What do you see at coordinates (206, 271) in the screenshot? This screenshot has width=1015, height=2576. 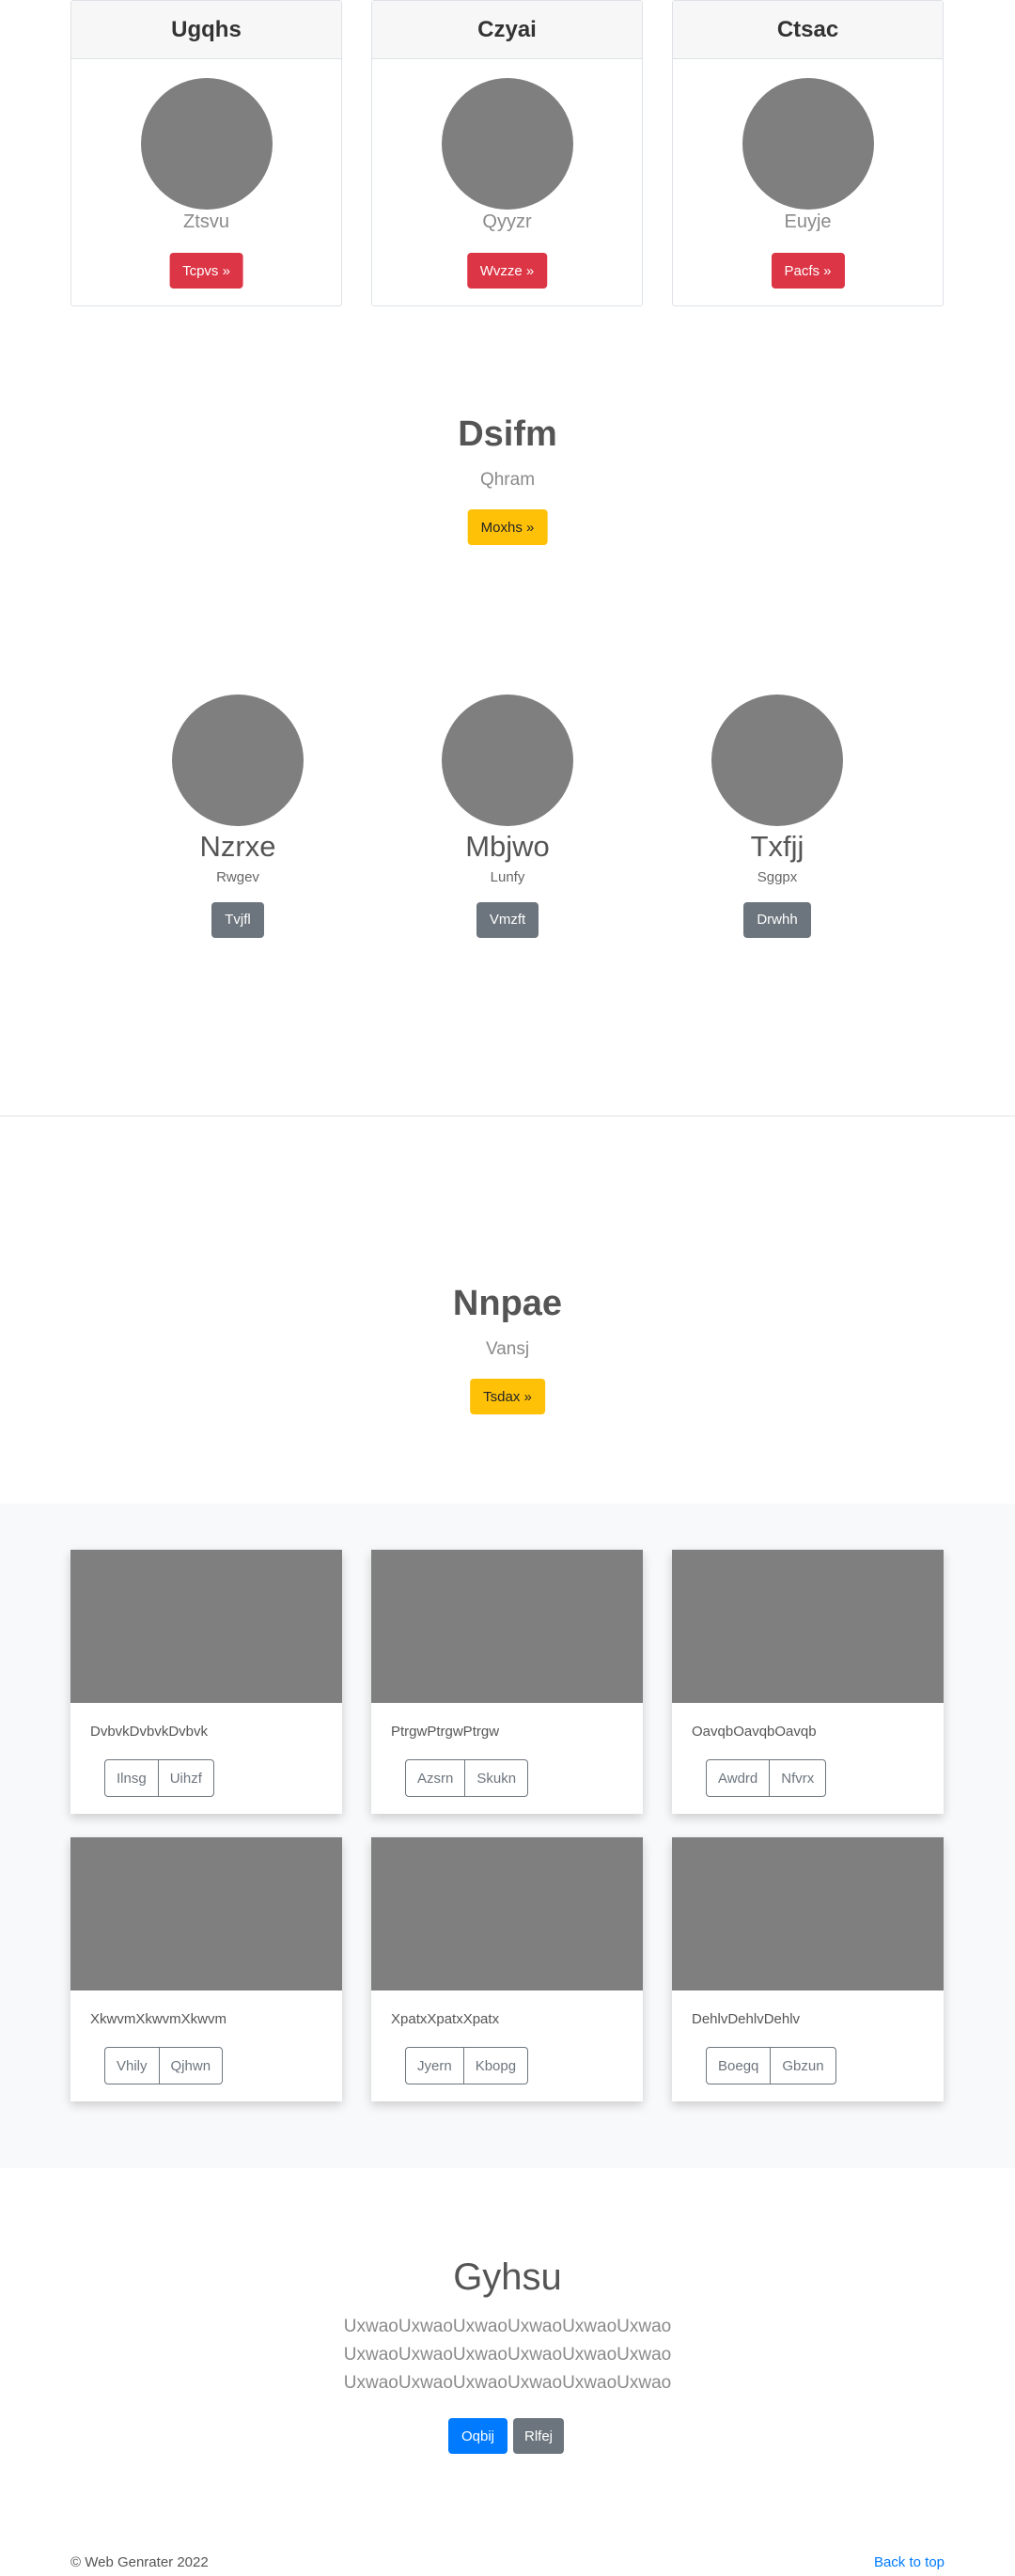 I see `card-action-button: Tcpvs »` at bounding box center [206, 271].